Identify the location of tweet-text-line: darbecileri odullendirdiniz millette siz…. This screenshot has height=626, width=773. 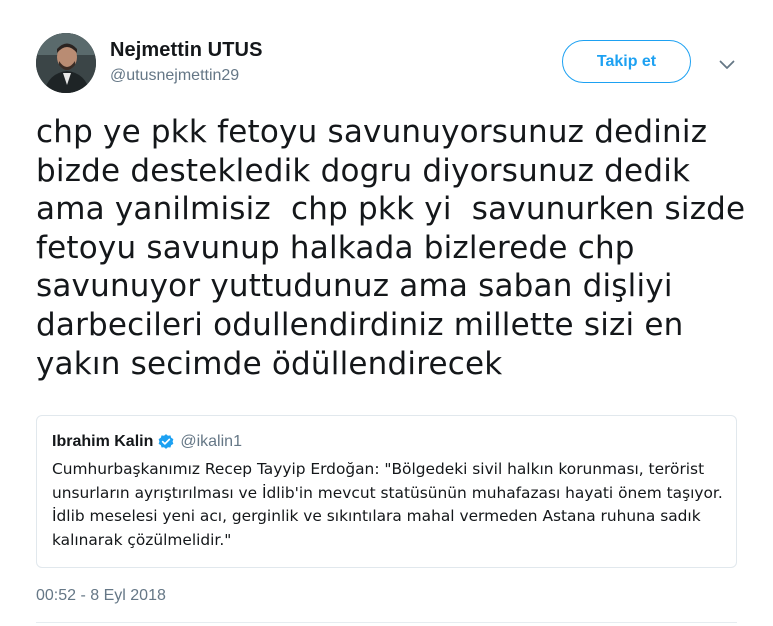
(360, 324).